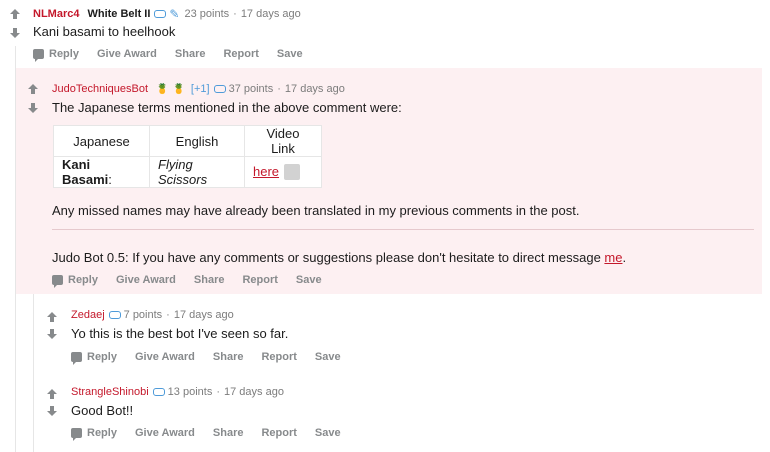  Describe the element at coordinates (119, 14) in the screenshot. I see `user-flair: White Belt II` at that location.